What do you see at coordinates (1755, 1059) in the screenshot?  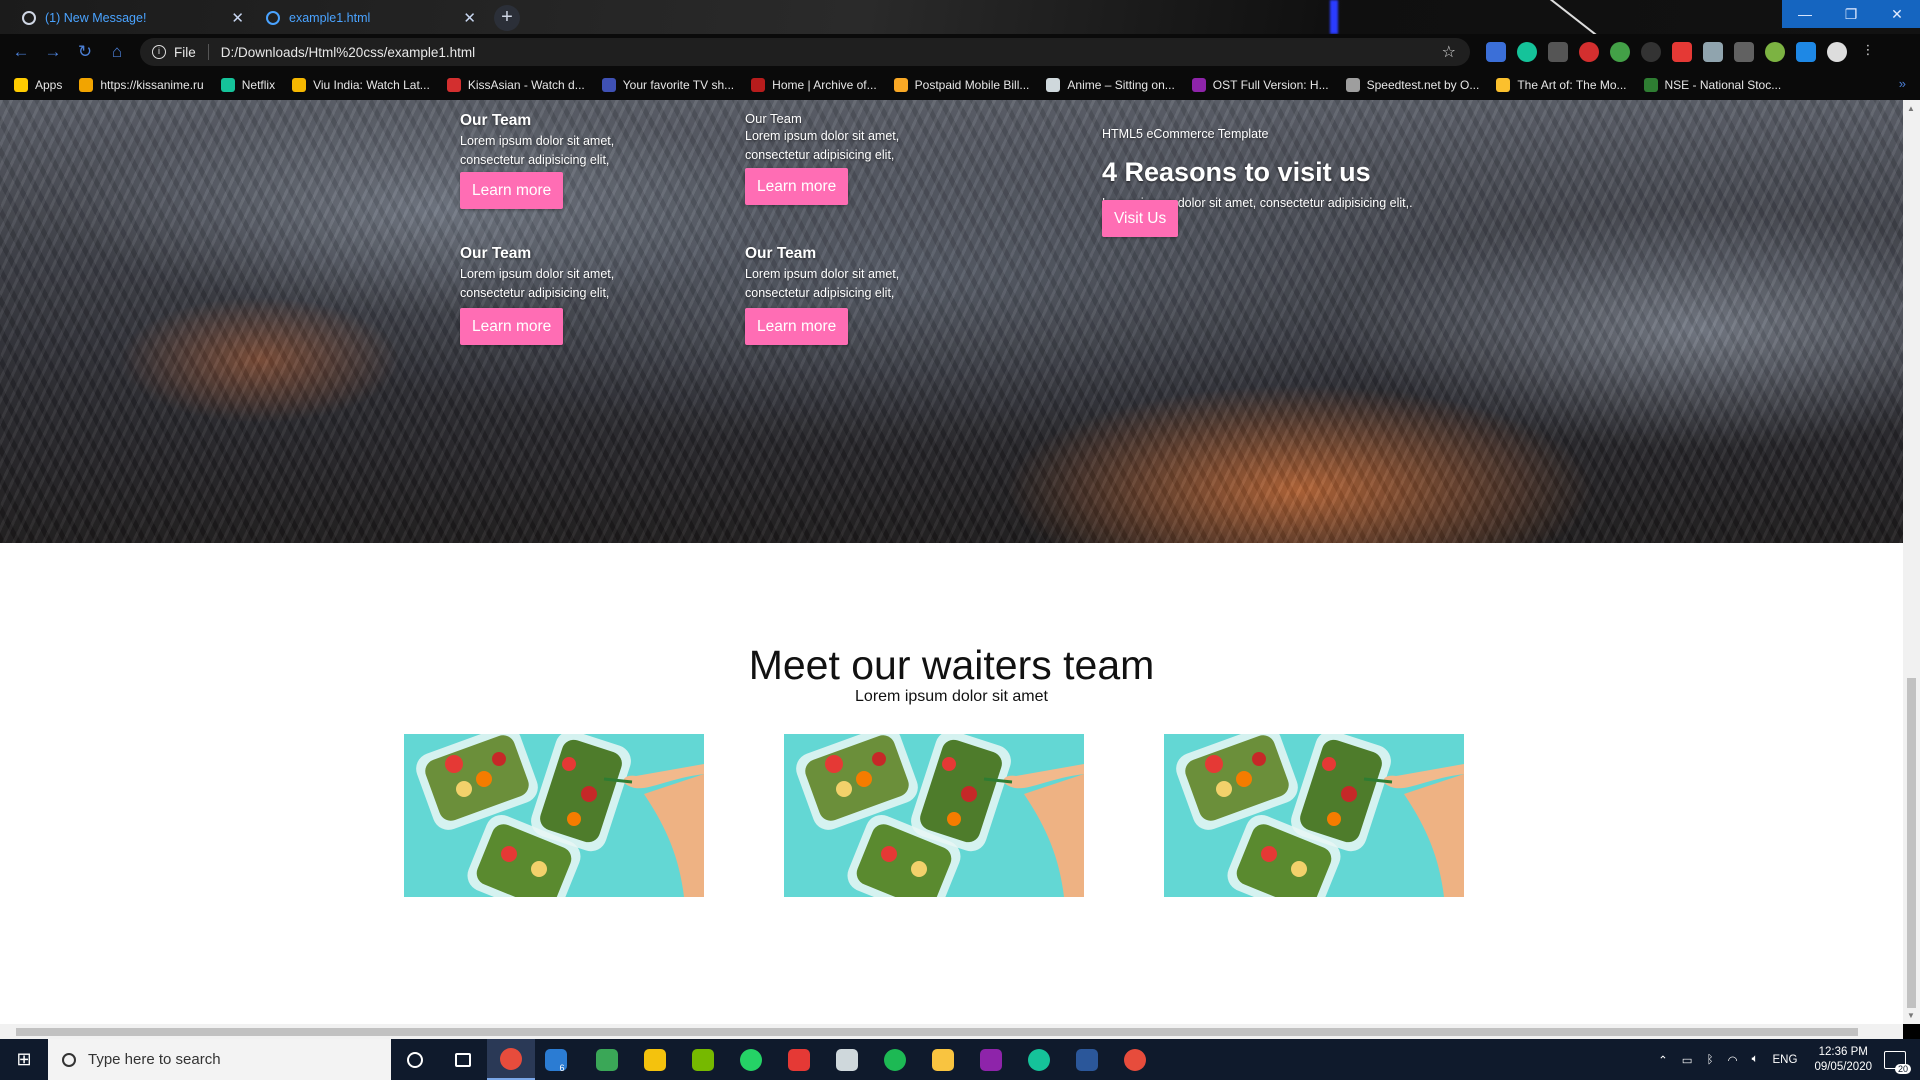 I see `volume-icon: 🔈︎` at bounding box center [1755, 1059].